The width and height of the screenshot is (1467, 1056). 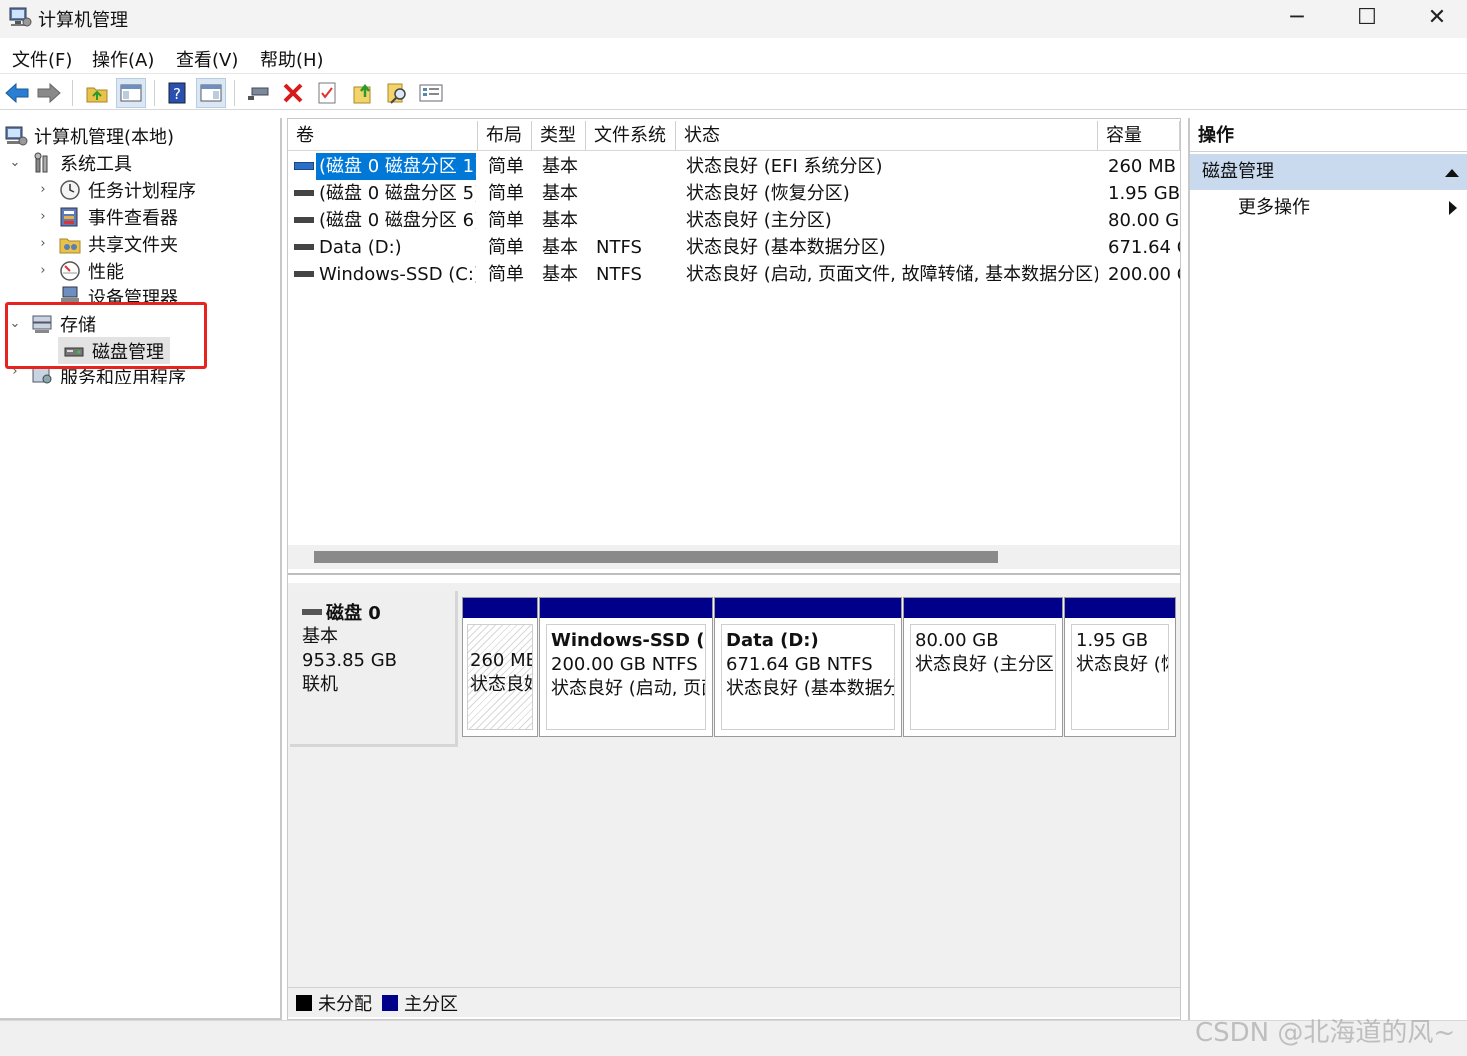 I want to click on more-actions-label: 更多操作, so click(x=1274, y=207).